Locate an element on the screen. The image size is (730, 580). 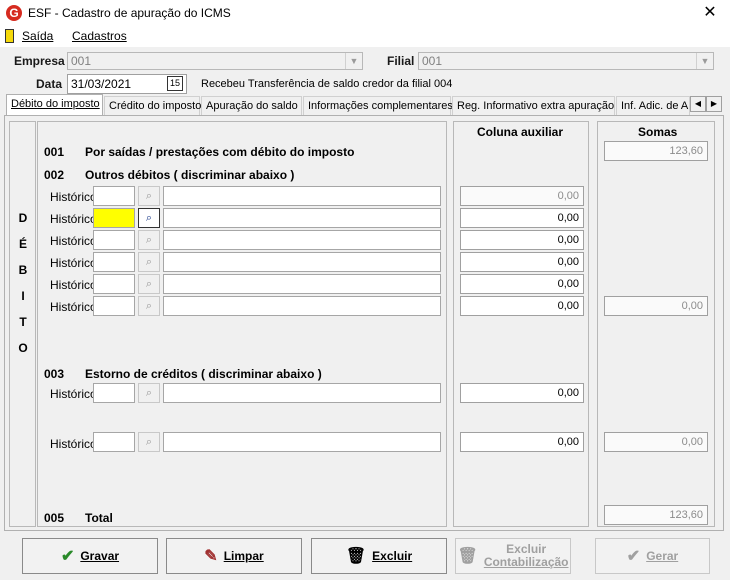
somas-header: Somas is located at coordinates (658, 132).